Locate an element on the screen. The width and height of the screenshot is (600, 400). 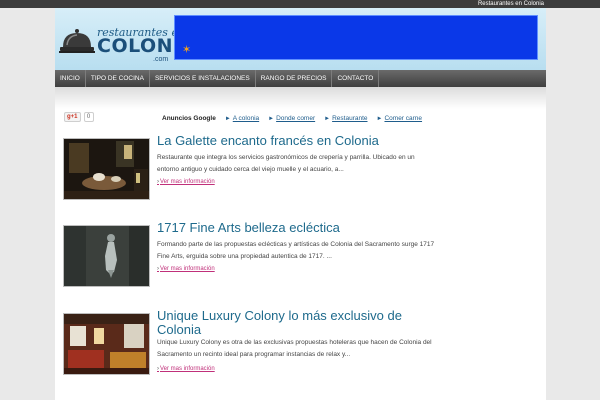
post-title: La Galette encanto francés en Colonia is located at coordinates (302, 141).